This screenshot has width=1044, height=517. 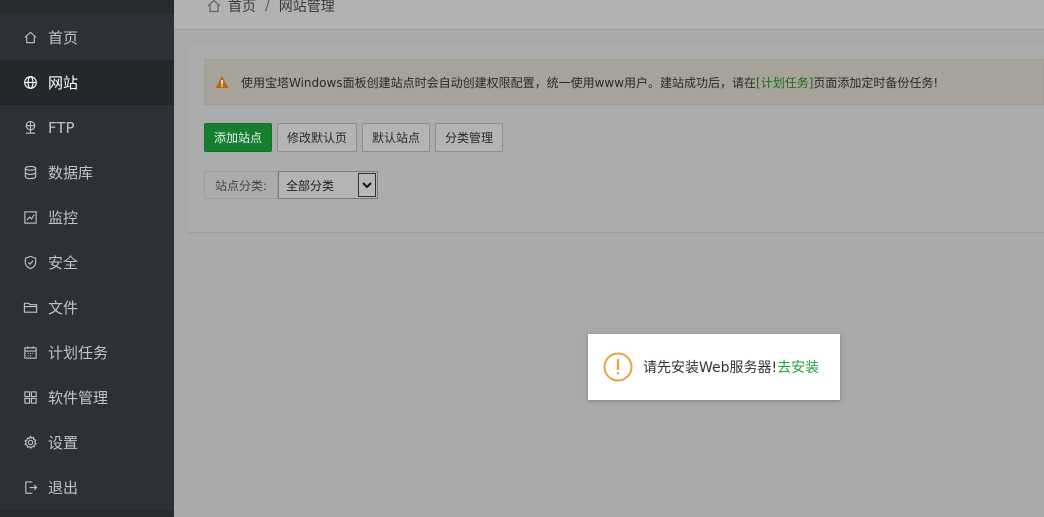 What do you see at coordinates (238, 137) in the screenshot?
I see `add-site-button: 添加站点` at bounding box center [238, 137].